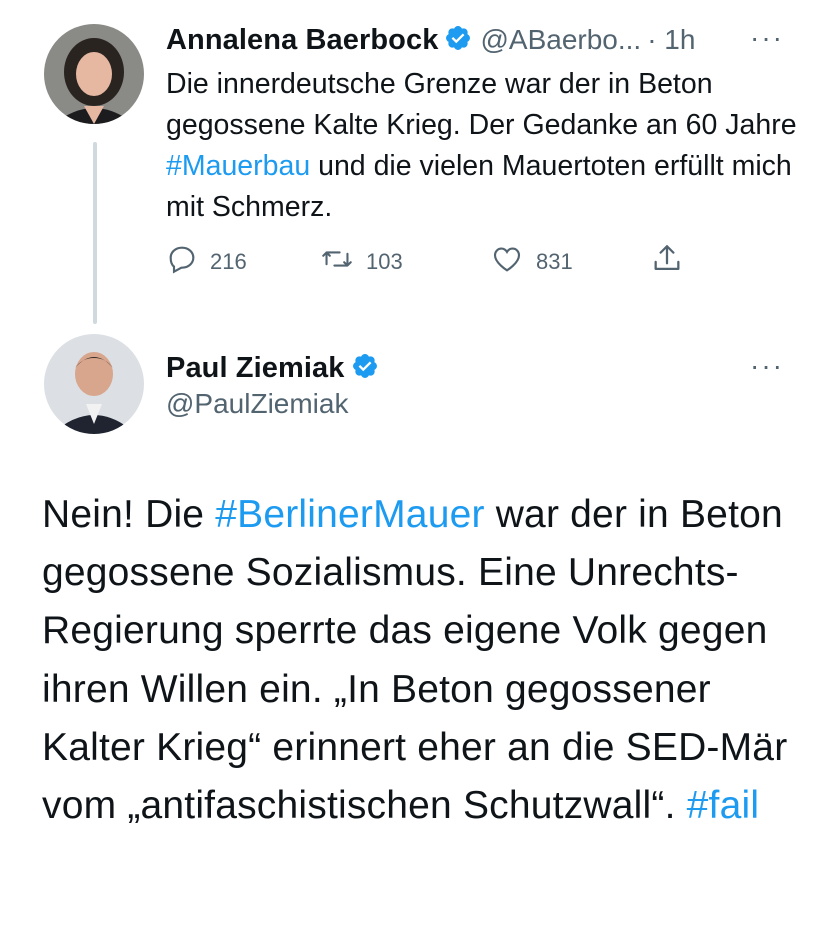  I want to click on tweet-text-segment: Nein! Die, so click(129, 514).